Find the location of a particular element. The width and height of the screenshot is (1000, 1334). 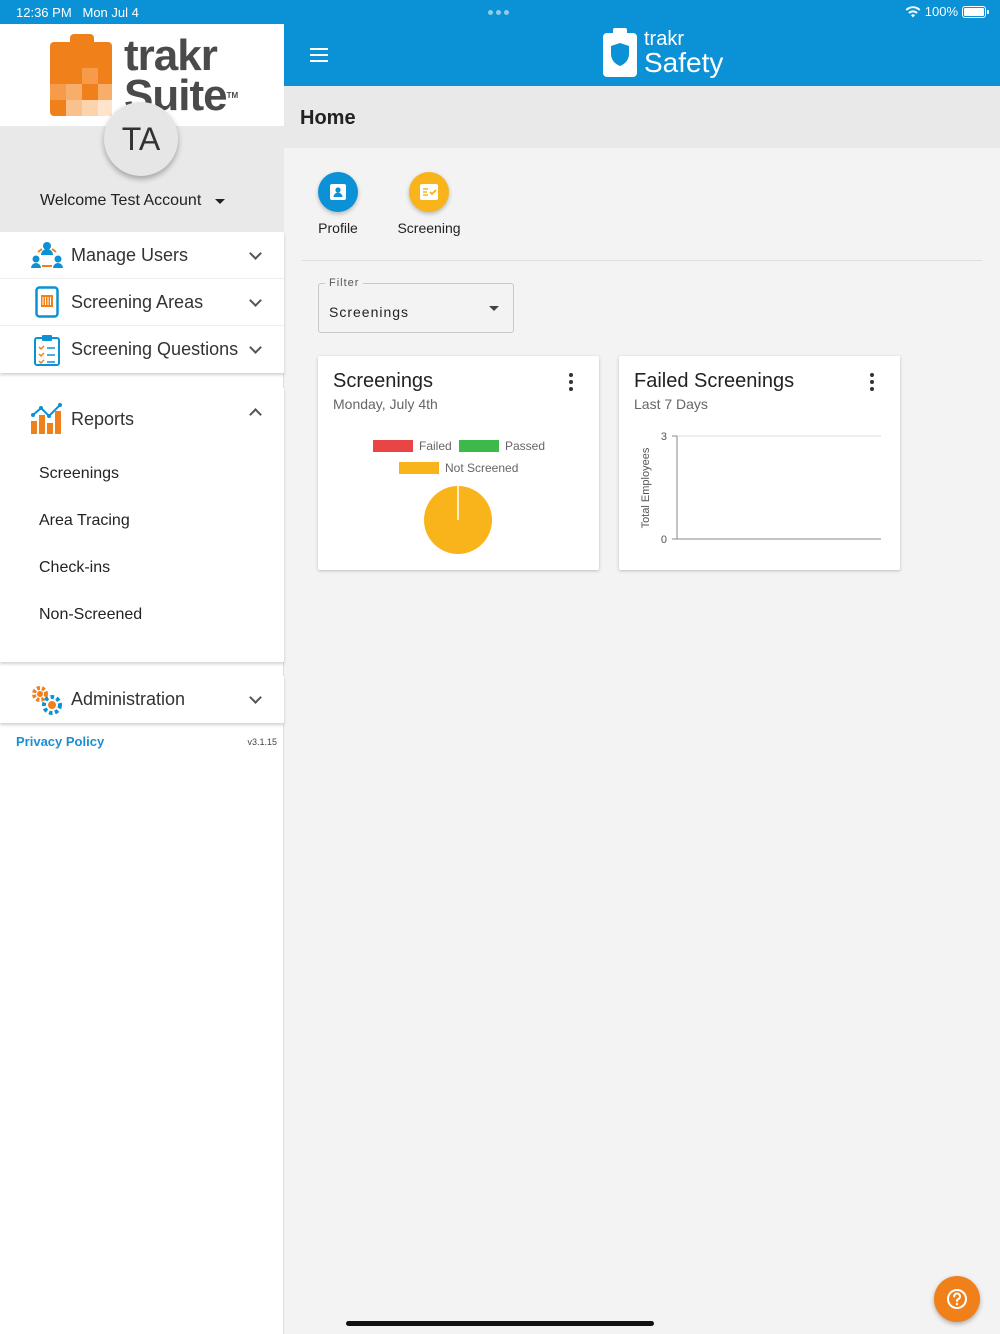

sidebar-subitem-area-tracing: Area Tracing is located at coordinates (142, 520).